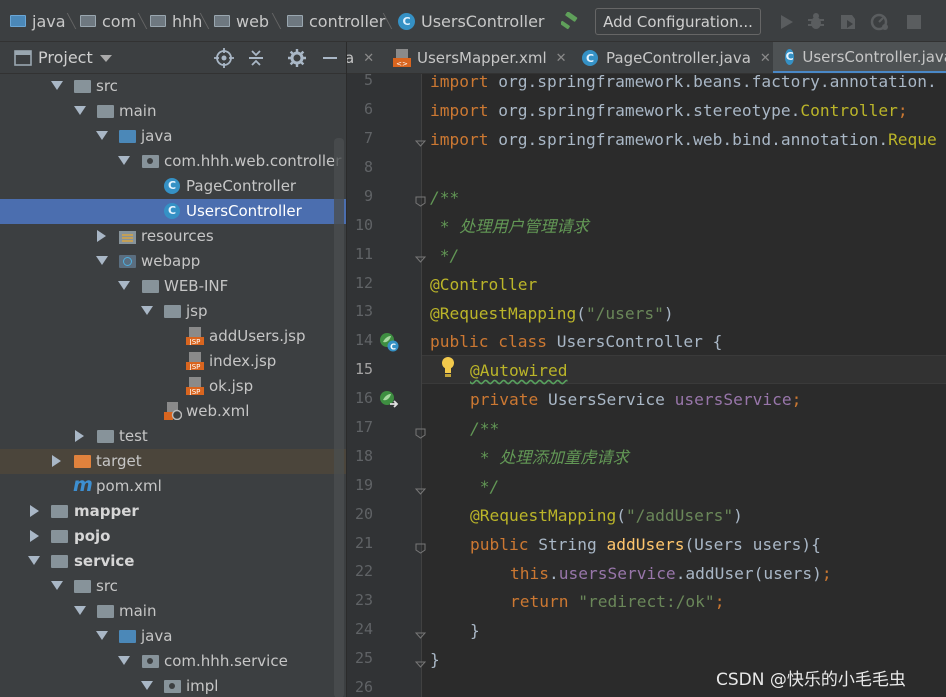  What do you see at coordinates (475, 630) in the screenshot?
I see `code-line-24: }` at bounding box center [475, 630].